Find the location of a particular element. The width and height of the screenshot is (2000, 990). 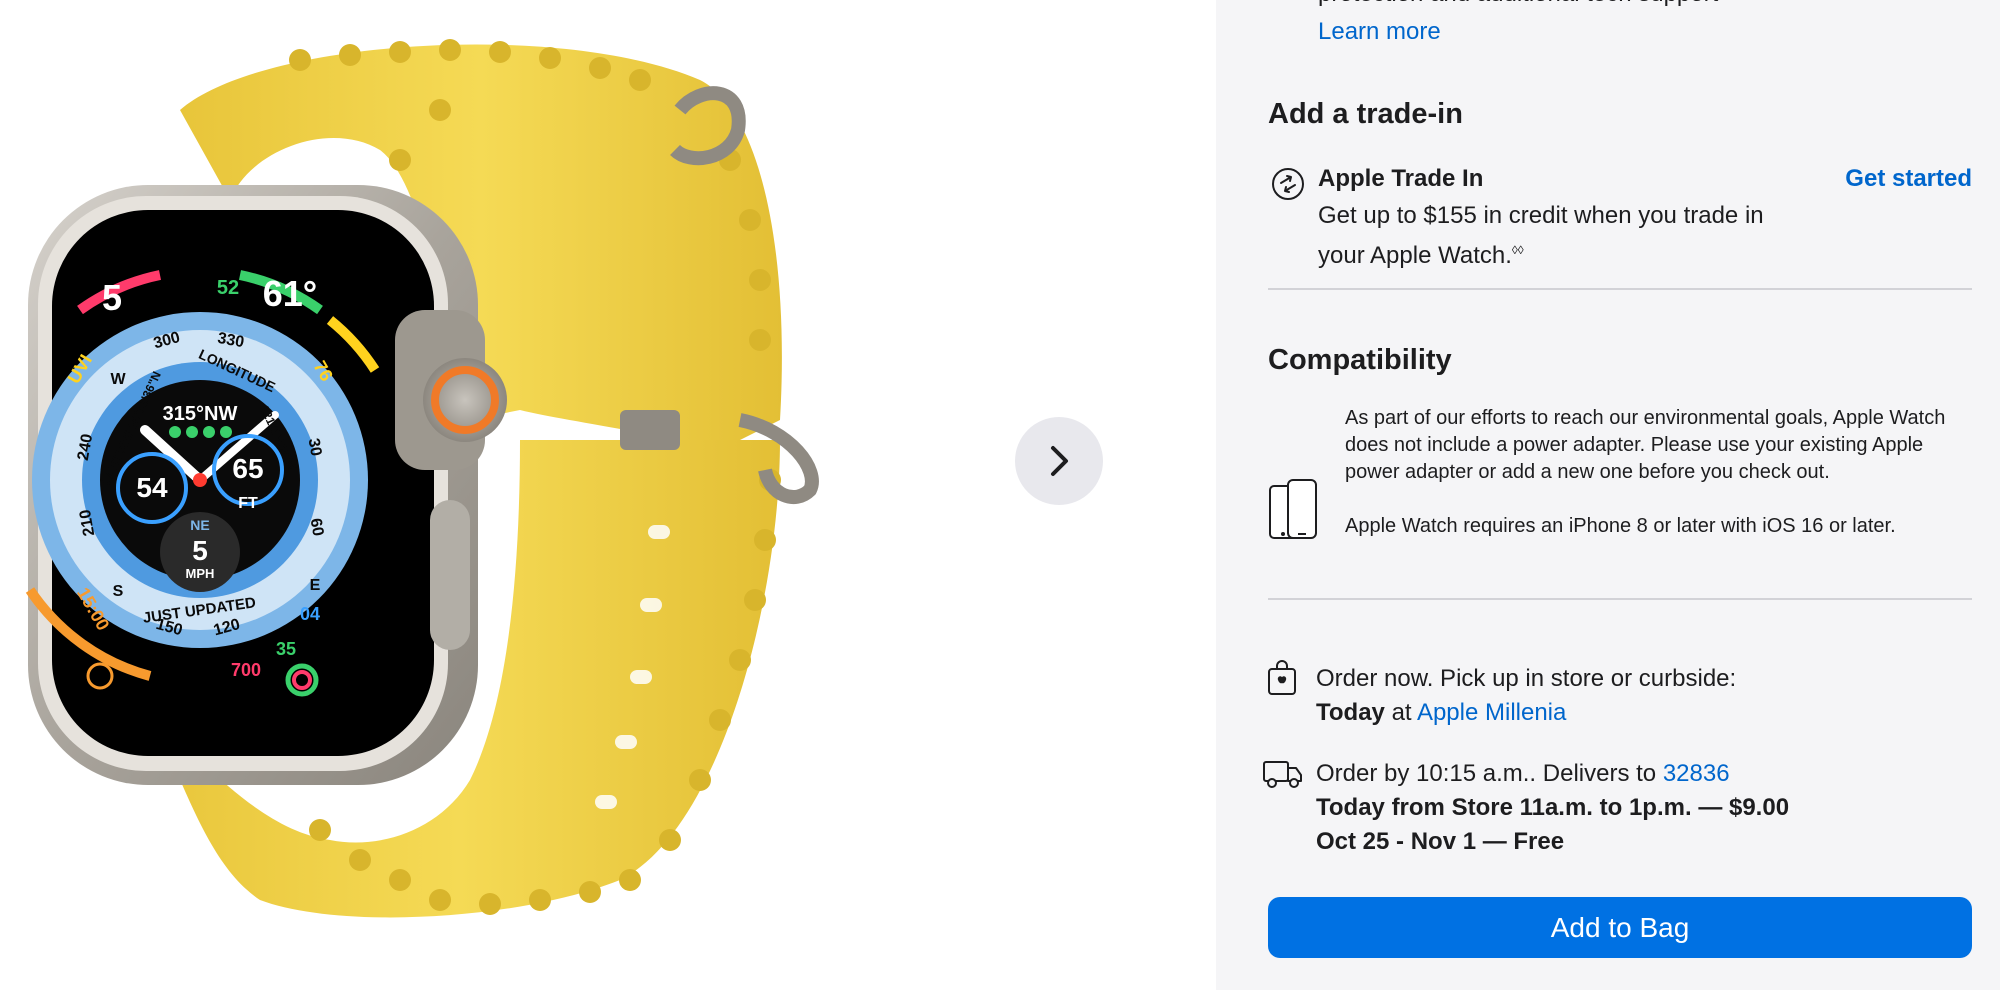

face-right-unit: FT is located at coordinates (248, 503).